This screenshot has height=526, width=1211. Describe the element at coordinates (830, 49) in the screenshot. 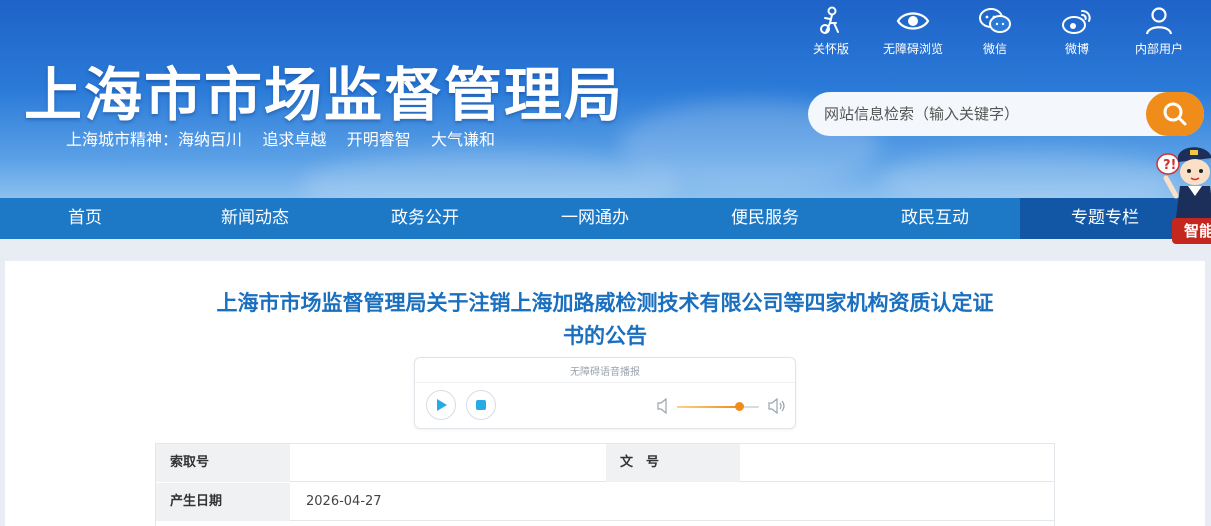

I see `tool-label: 关怀版` at that location.